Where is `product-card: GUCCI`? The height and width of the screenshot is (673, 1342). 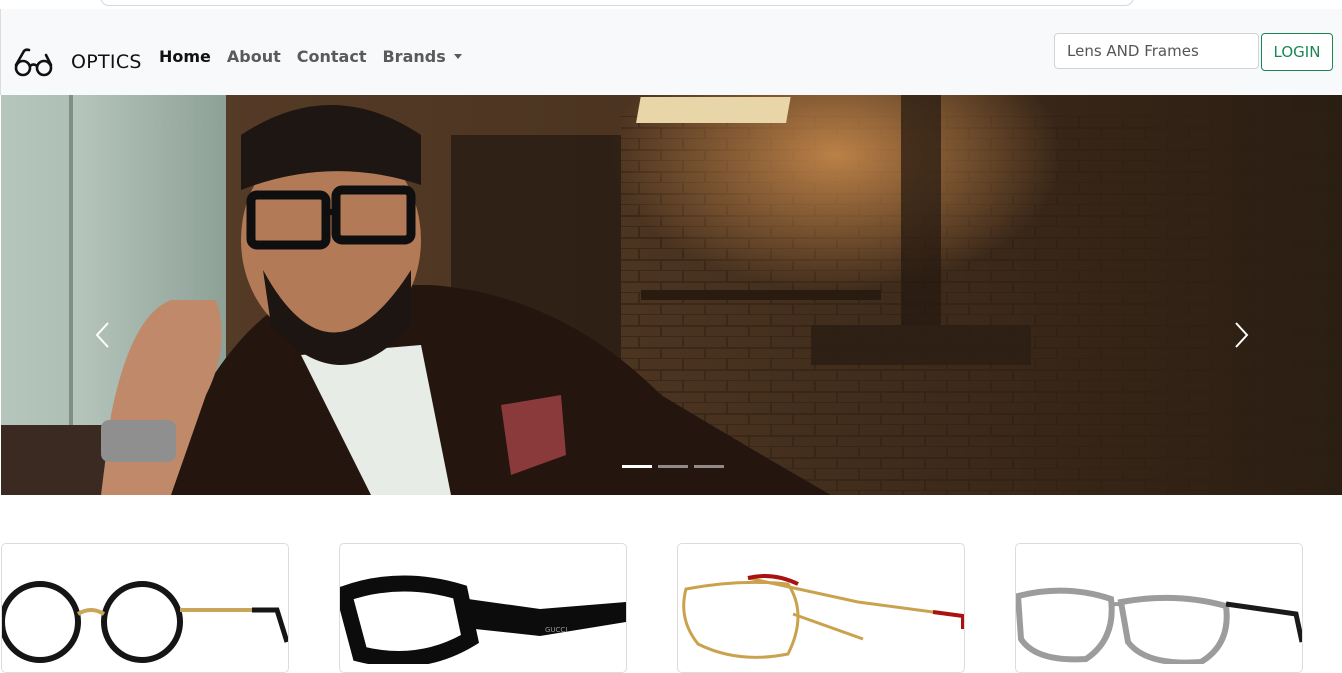 product-card: GUCCI is located at coordinates (483, 608).